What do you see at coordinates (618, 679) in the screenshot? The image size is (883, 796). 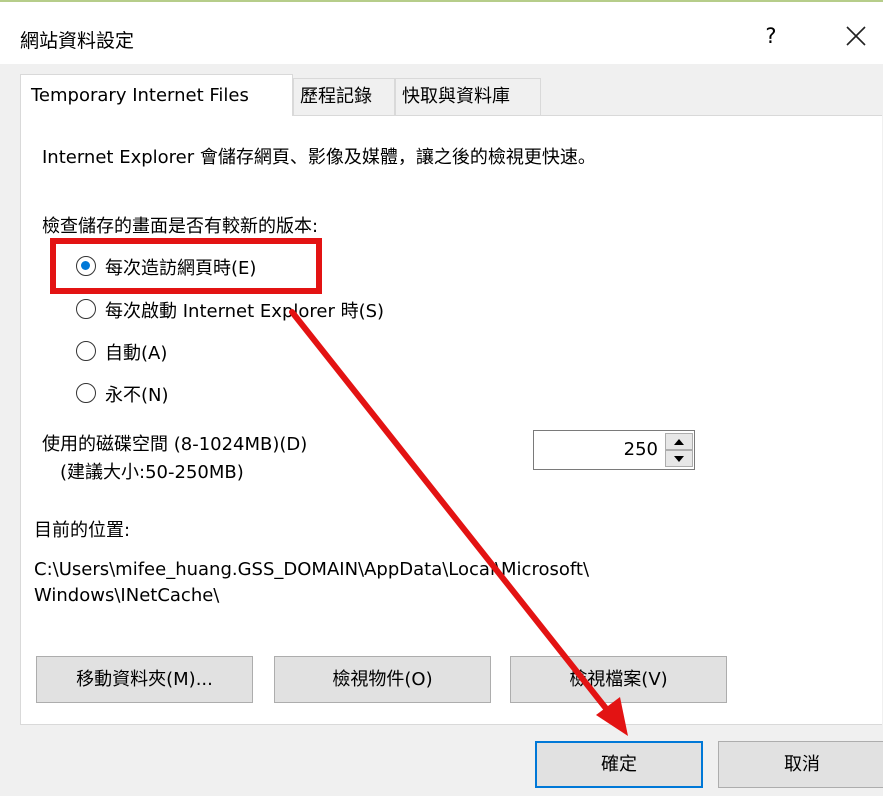 I see `view-files-button: 檢視檔案(V)` at bounding box center [618, 679].